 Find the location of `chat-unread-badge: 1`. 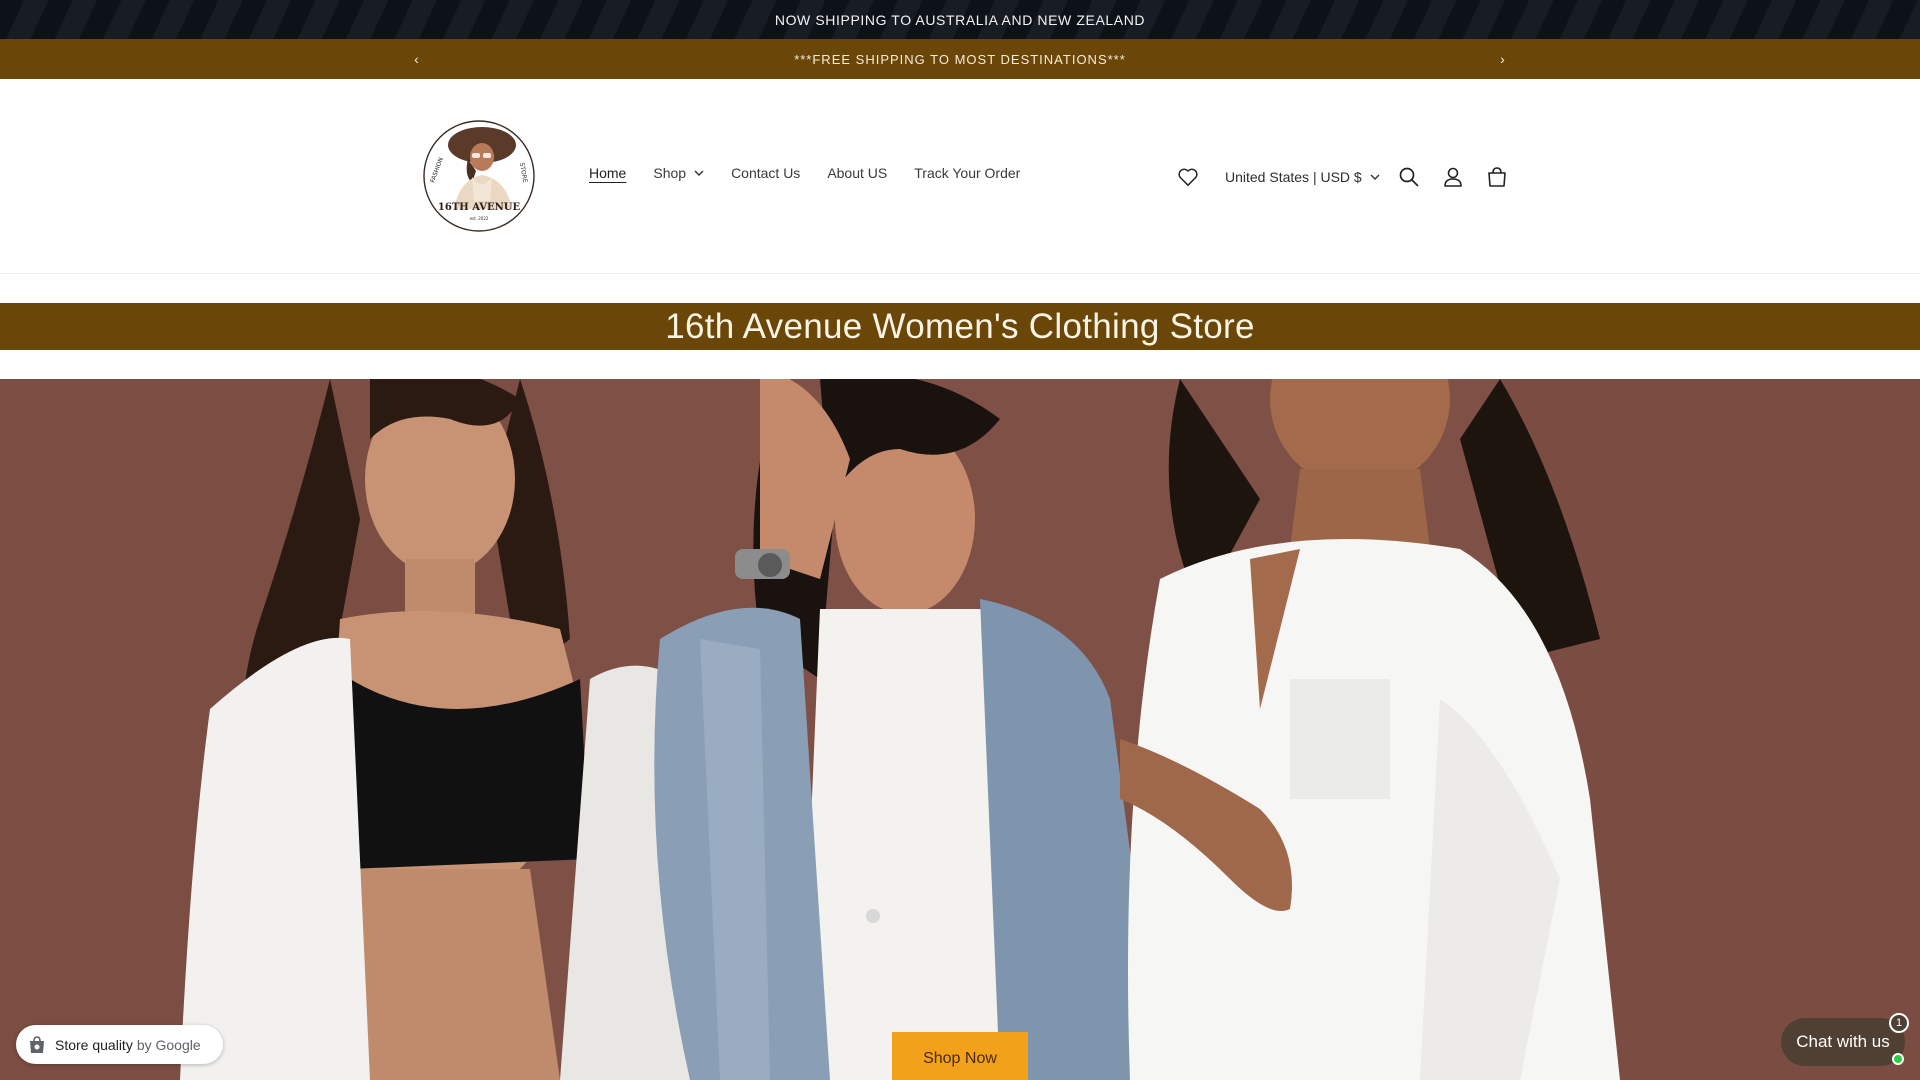

chat-unread-badge: 1 is located at coordinates (1899, 1023).